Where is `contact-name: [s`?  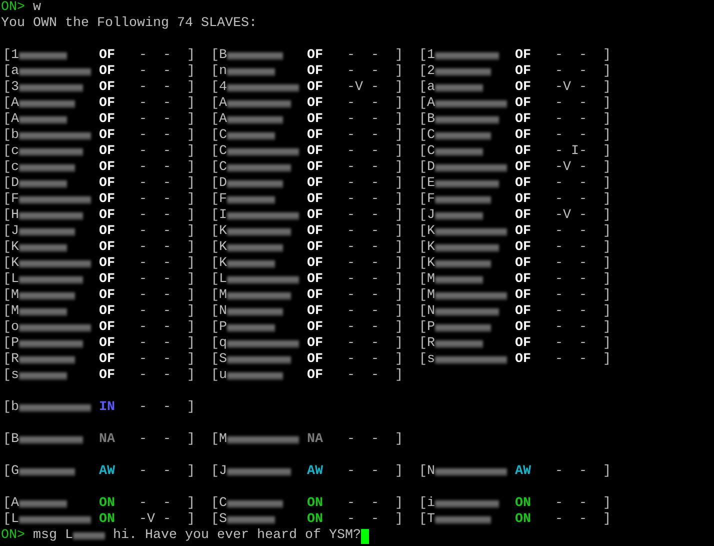
contact-name: [s is located at coordinates (427, 360).